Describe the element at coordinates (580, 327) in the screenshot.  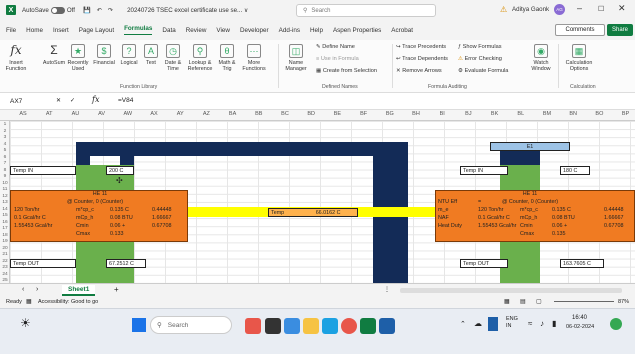
I see `clock-date: 06-02-2024` at that location.